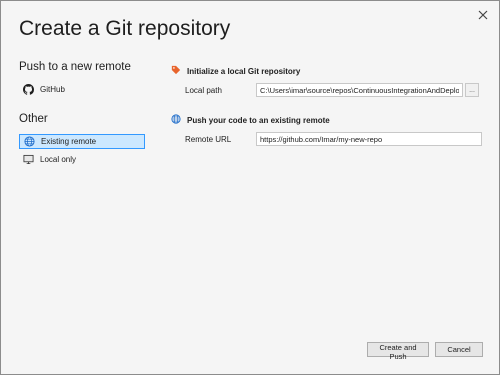  Describe the element at coordinates (69, 141) in the screenshot. I see `sidebar-item-label: Existing remote` at that location.